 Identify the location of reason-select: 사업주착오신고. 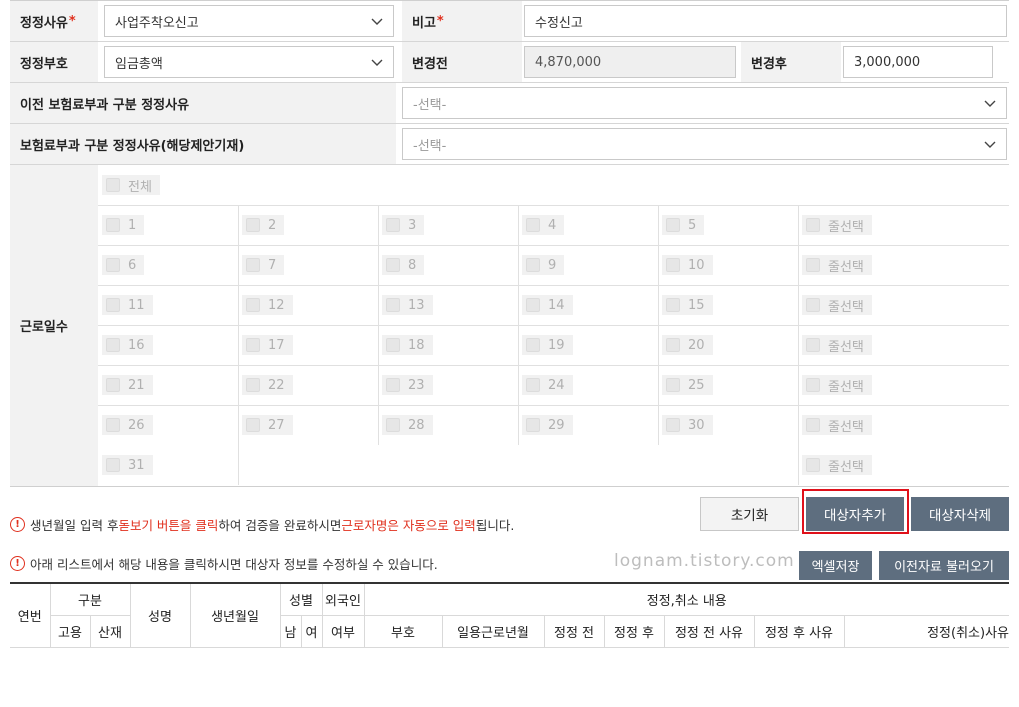
(249, 21).